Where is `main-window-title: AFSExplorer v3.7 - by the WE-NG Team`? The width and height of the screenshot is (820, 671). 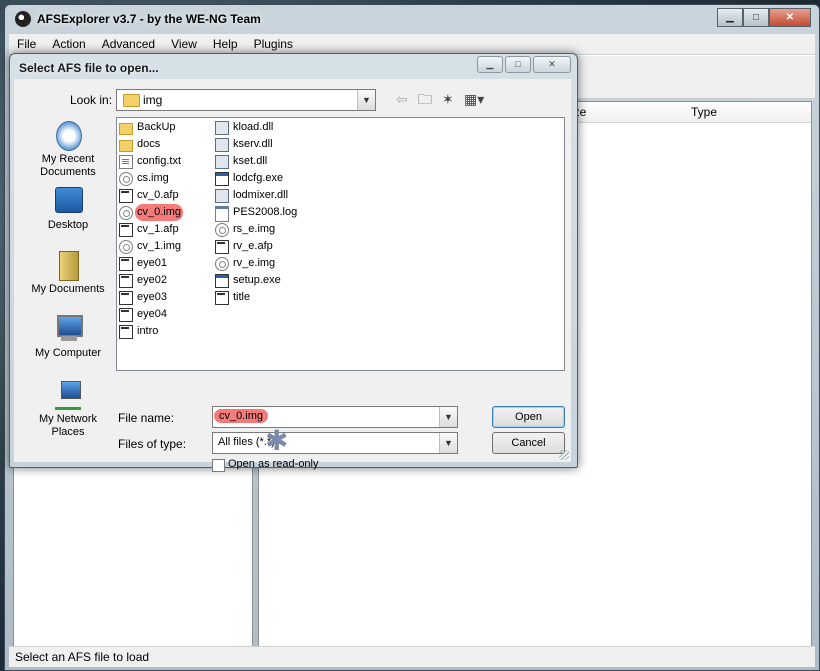
main-window-title: AFSExplorer v3.7 - by the WE-NG Team is located at coordinates (149, 19).